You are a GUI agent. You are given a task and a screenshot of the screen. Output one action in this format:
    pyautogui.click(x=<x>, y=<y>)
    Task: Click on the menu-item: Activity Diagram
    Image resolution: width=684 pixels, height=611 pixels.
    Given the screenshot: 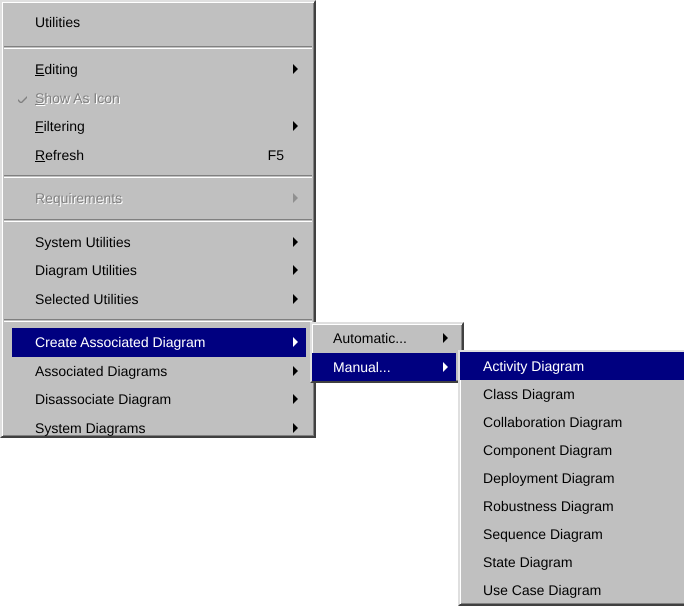 What is the action you would take?
    pyautogui.click(x=572, y=366)
    